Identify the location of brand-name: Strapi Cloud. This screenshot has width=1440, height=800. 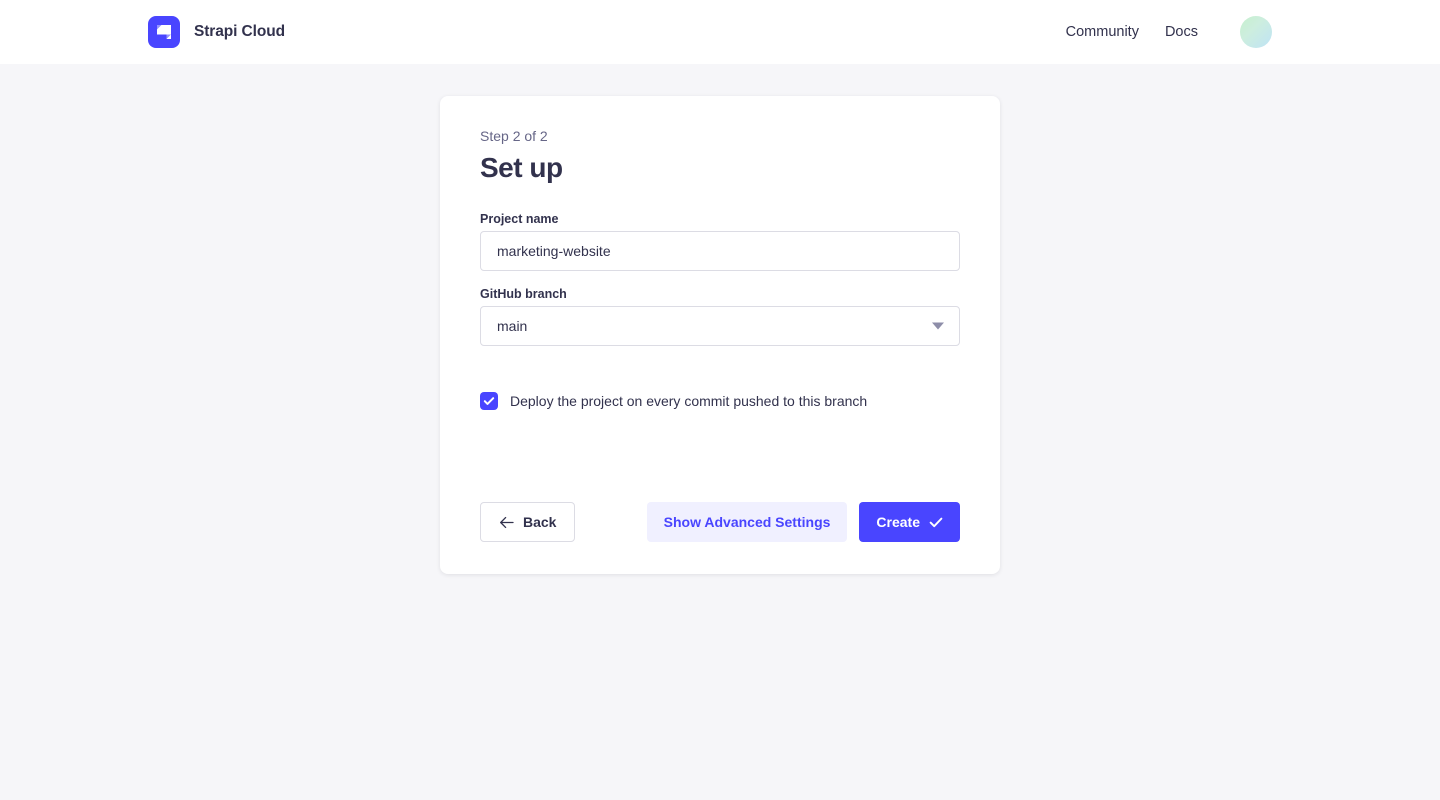
(239, 31).